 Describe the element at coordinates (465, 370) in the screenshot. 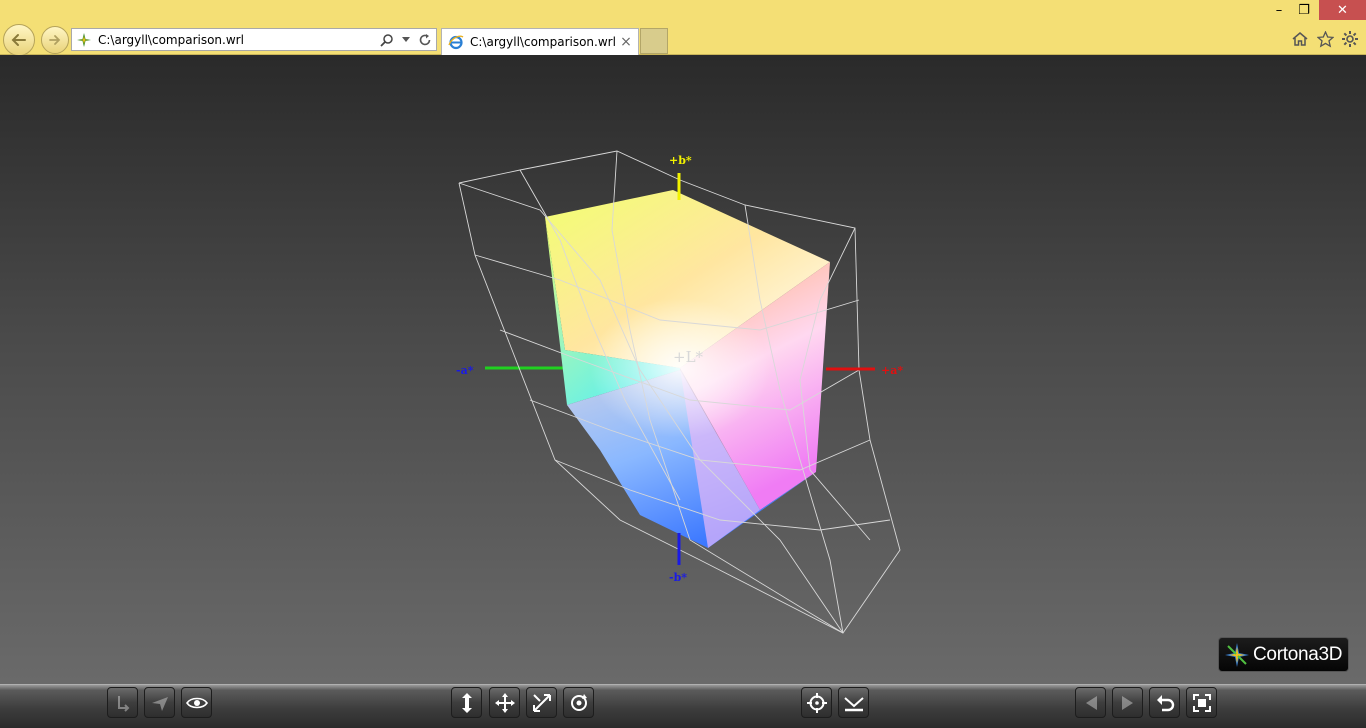

I see `minus-a-label: -a*` at that location.